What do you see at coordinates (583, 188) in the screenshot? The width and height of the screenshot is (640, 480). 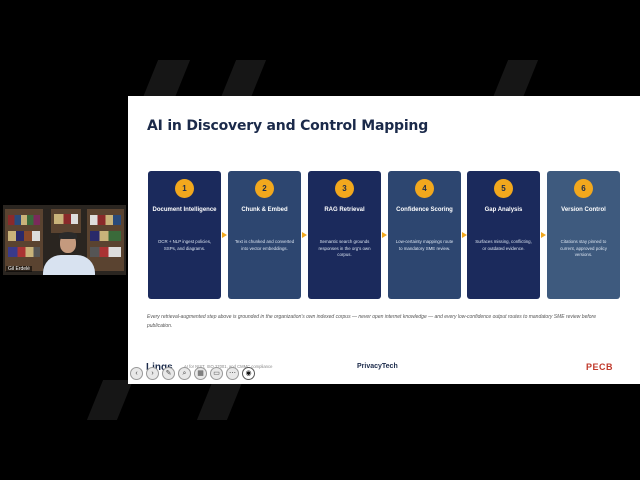 I see `step-number-6: 6` at bounding box center [583, 188].